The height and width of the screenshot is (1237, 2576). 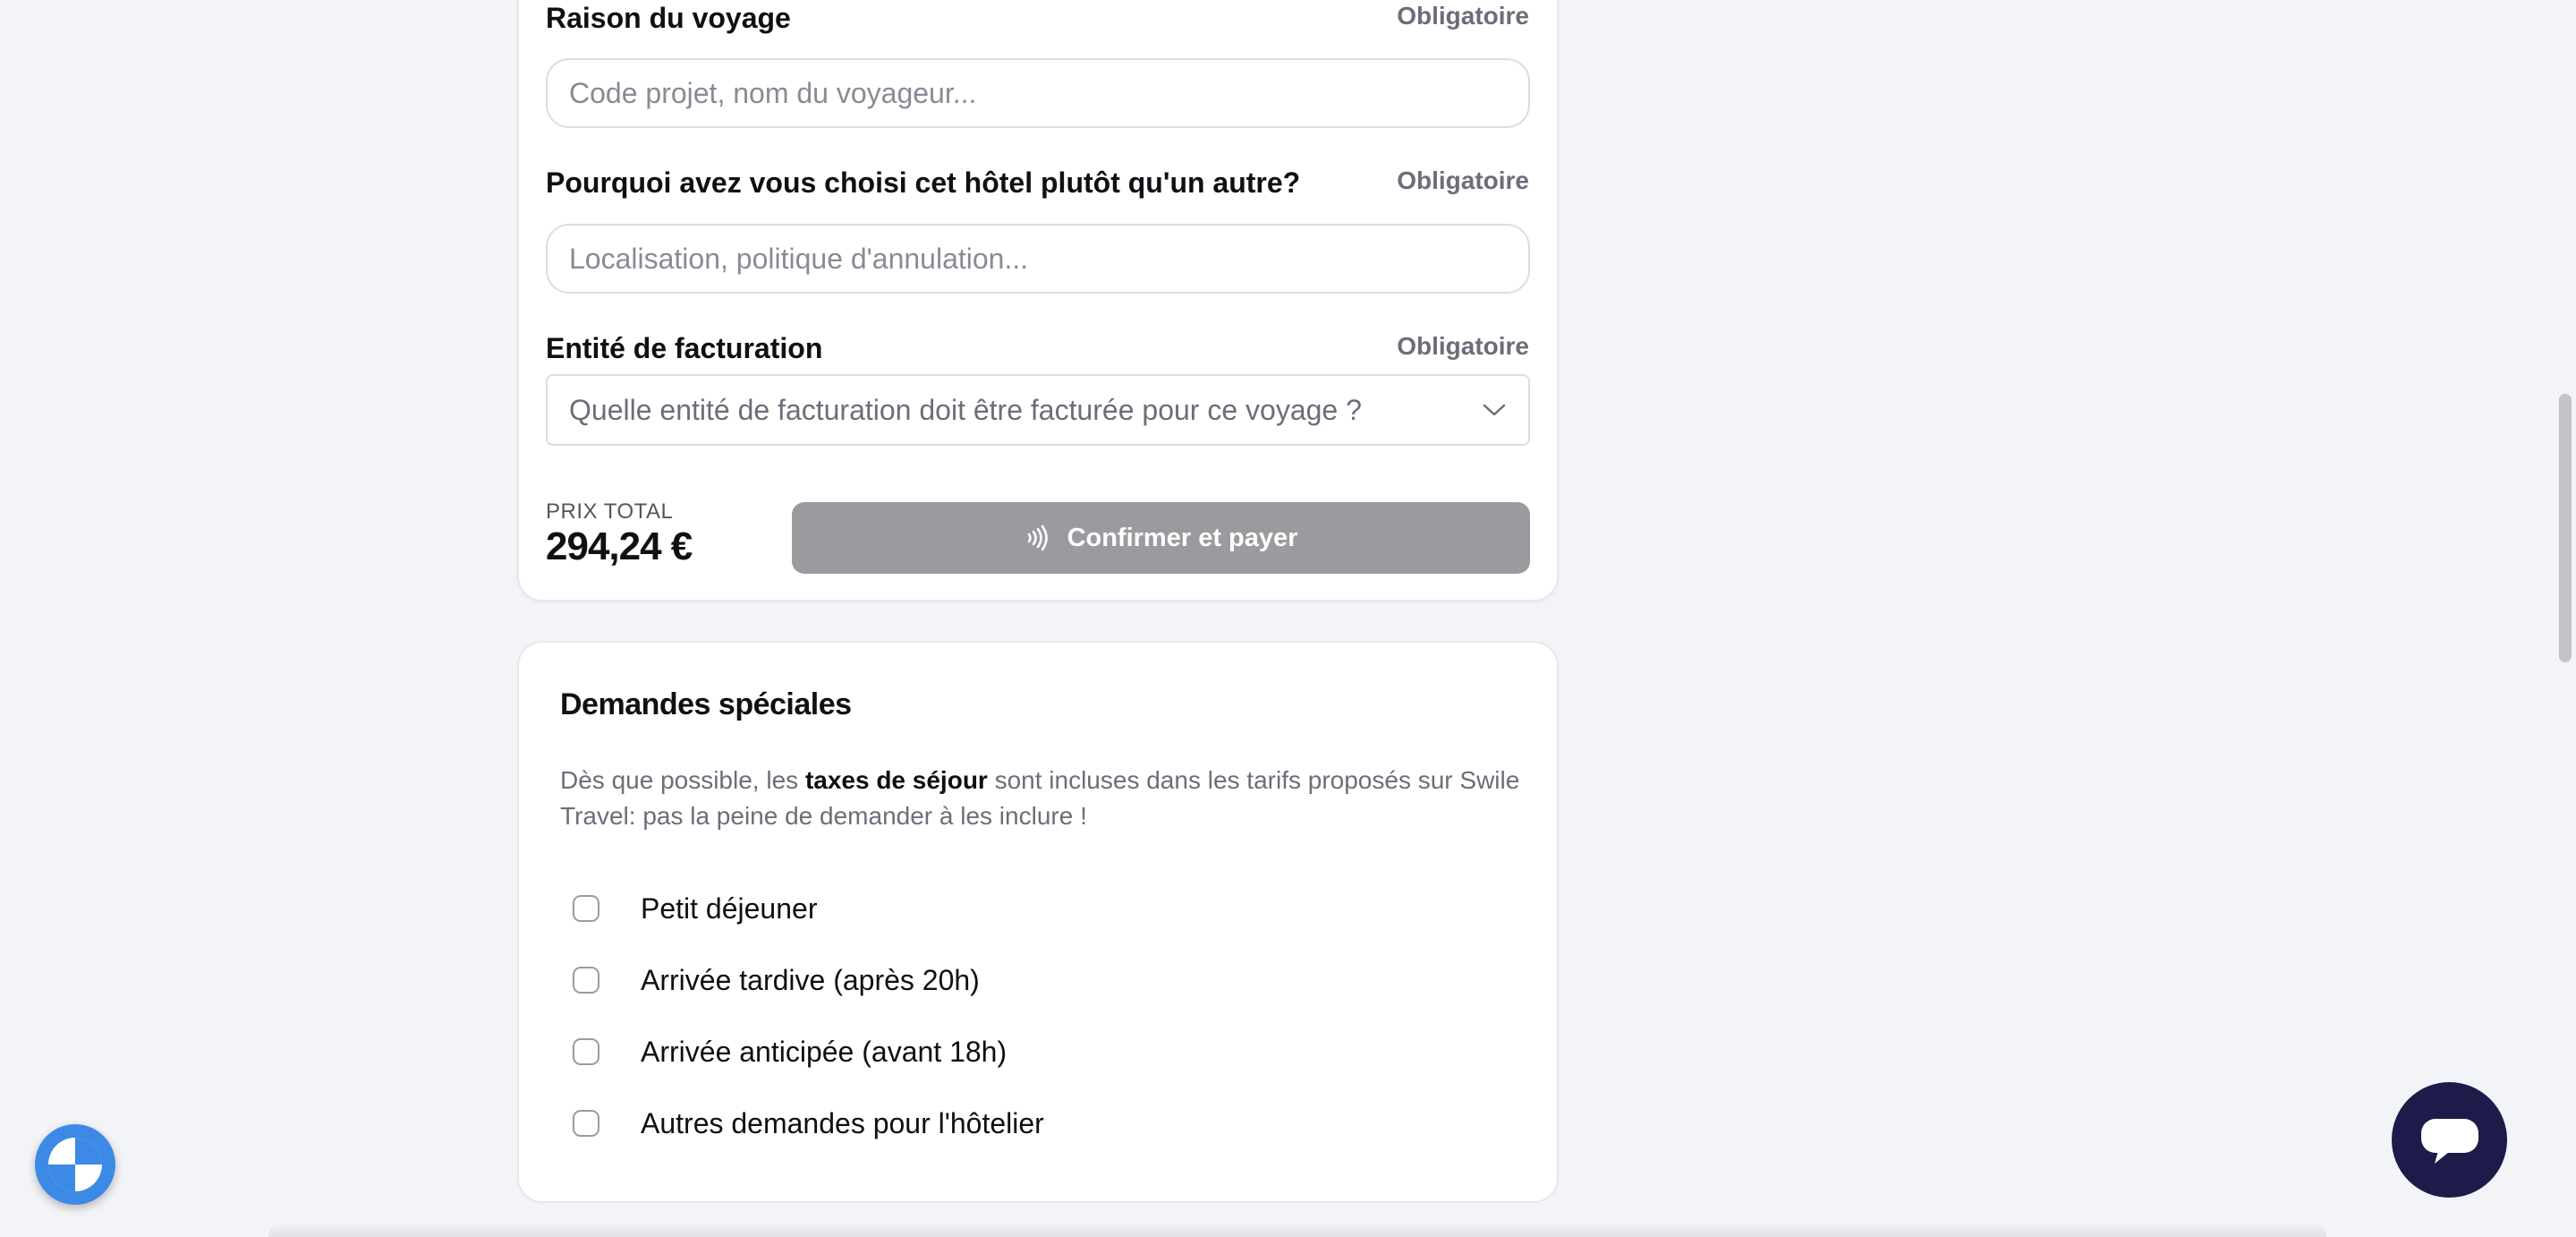 What do you see at coordinates (1037, 538) in the screenshot?
I see `contactless-icon` at bounding box center [1037, 538].